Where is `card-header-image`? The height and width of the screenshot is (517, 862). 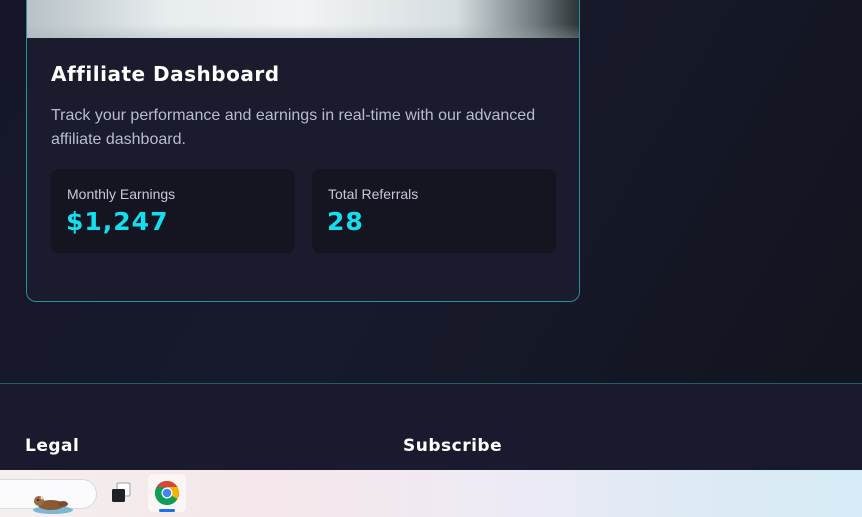 card-header-image is located at coordinates (303, 19).